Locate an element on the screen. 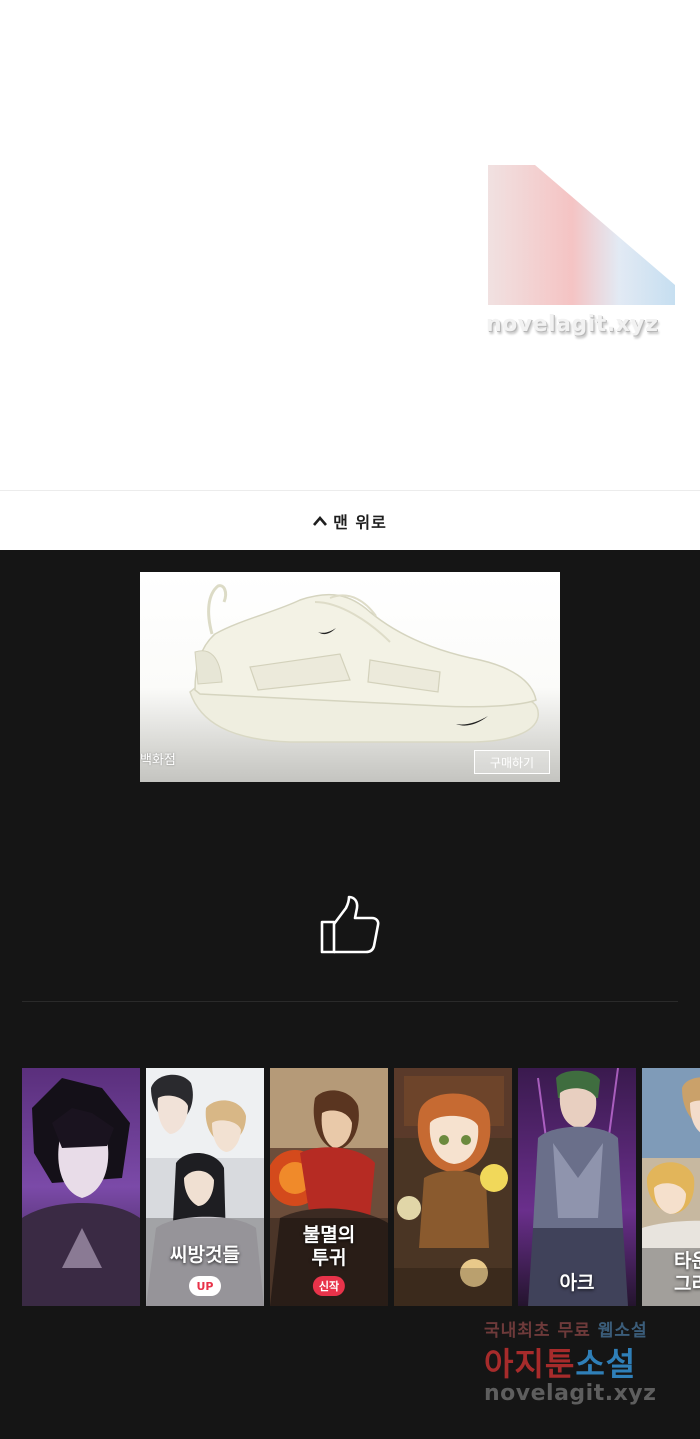  up-badge: UP is located at coordinates (205, 1286).